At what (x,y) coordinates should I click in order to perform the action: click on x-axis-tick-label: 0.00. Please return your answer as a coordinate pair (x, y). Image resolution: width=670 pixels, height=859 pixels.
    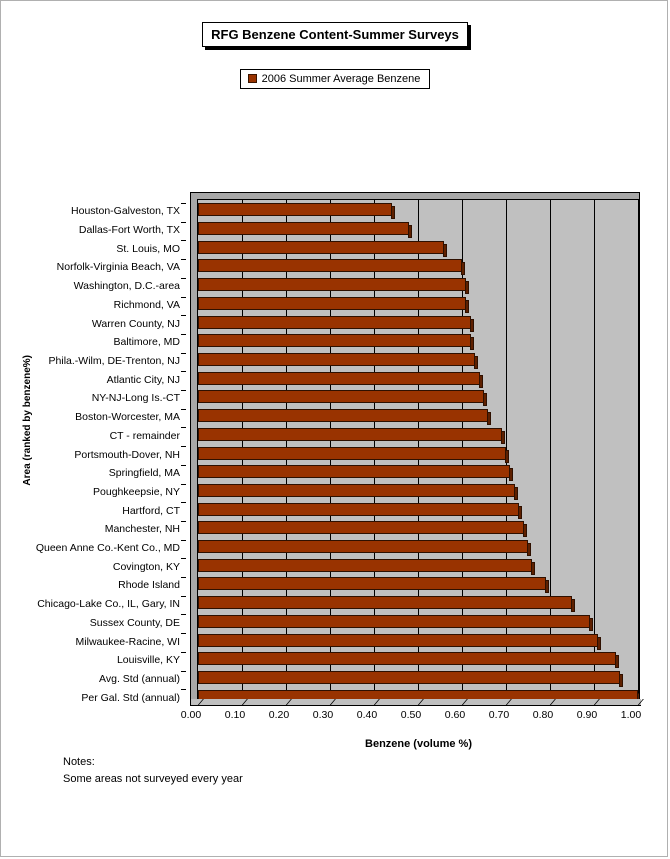
    Looking at the image, I should click on (191, 715).